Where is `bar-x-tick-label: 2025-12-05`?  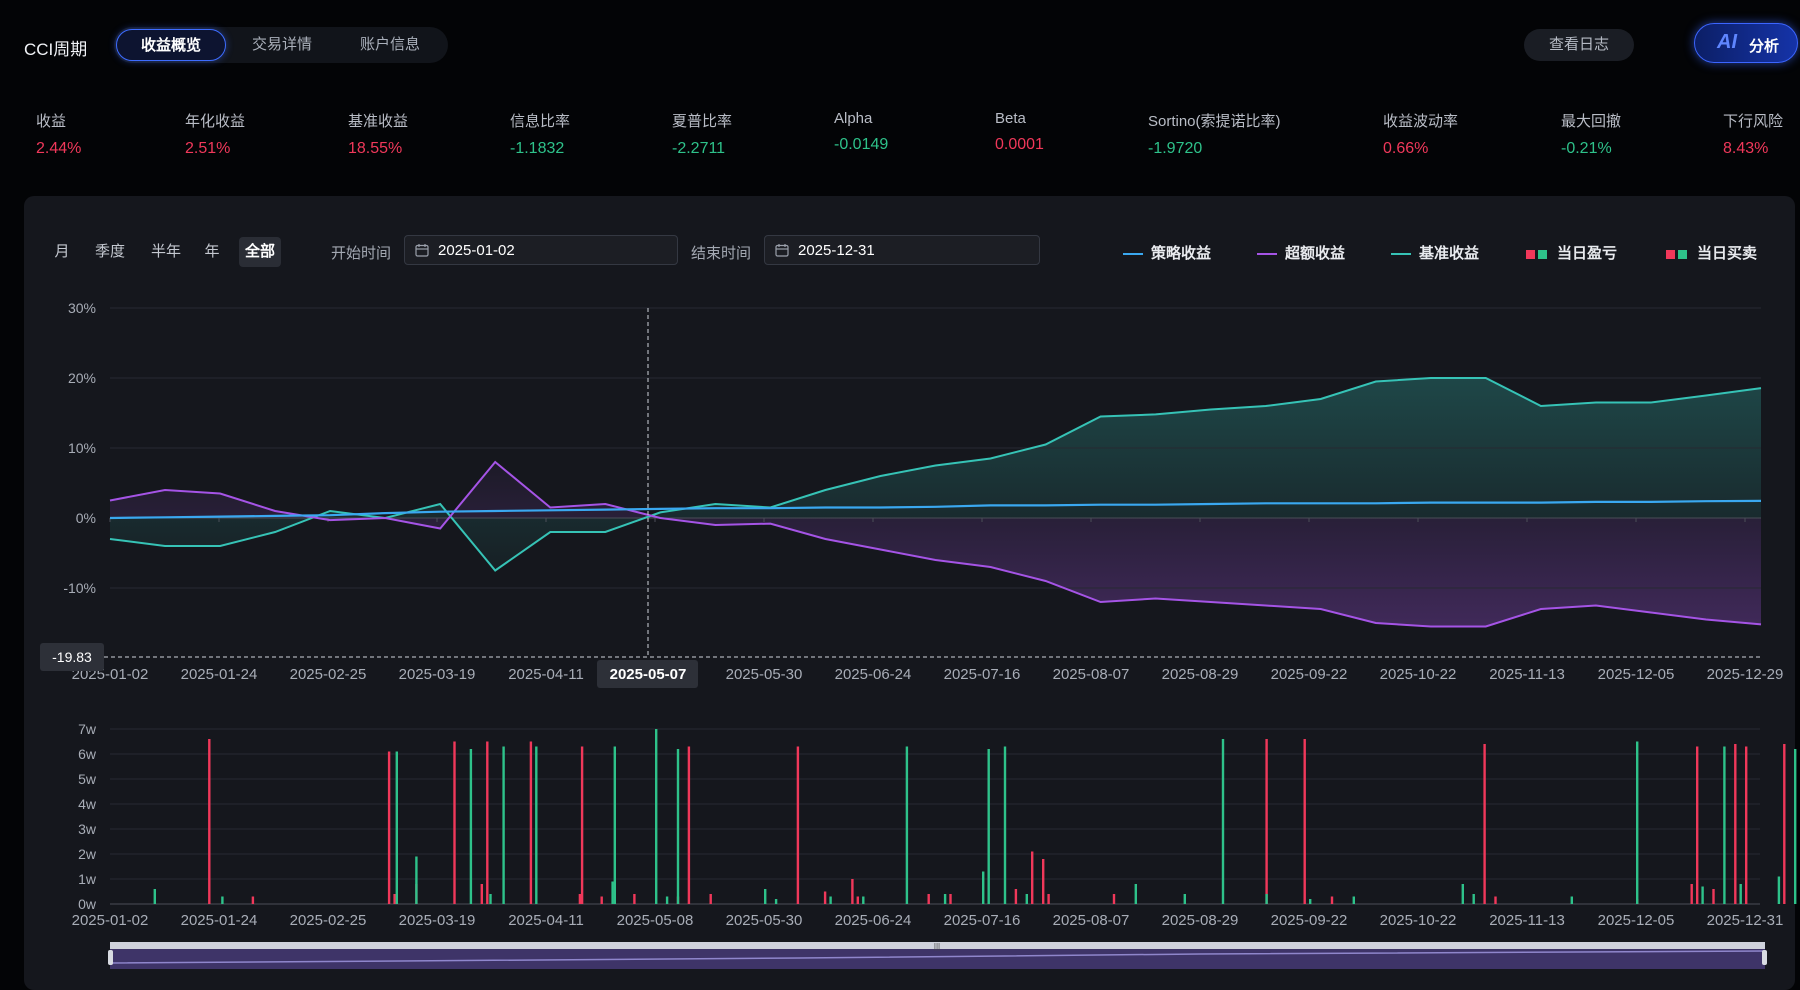
bar-x-tick-label: 2025-12-05 is located at coordinates (1636, 920).